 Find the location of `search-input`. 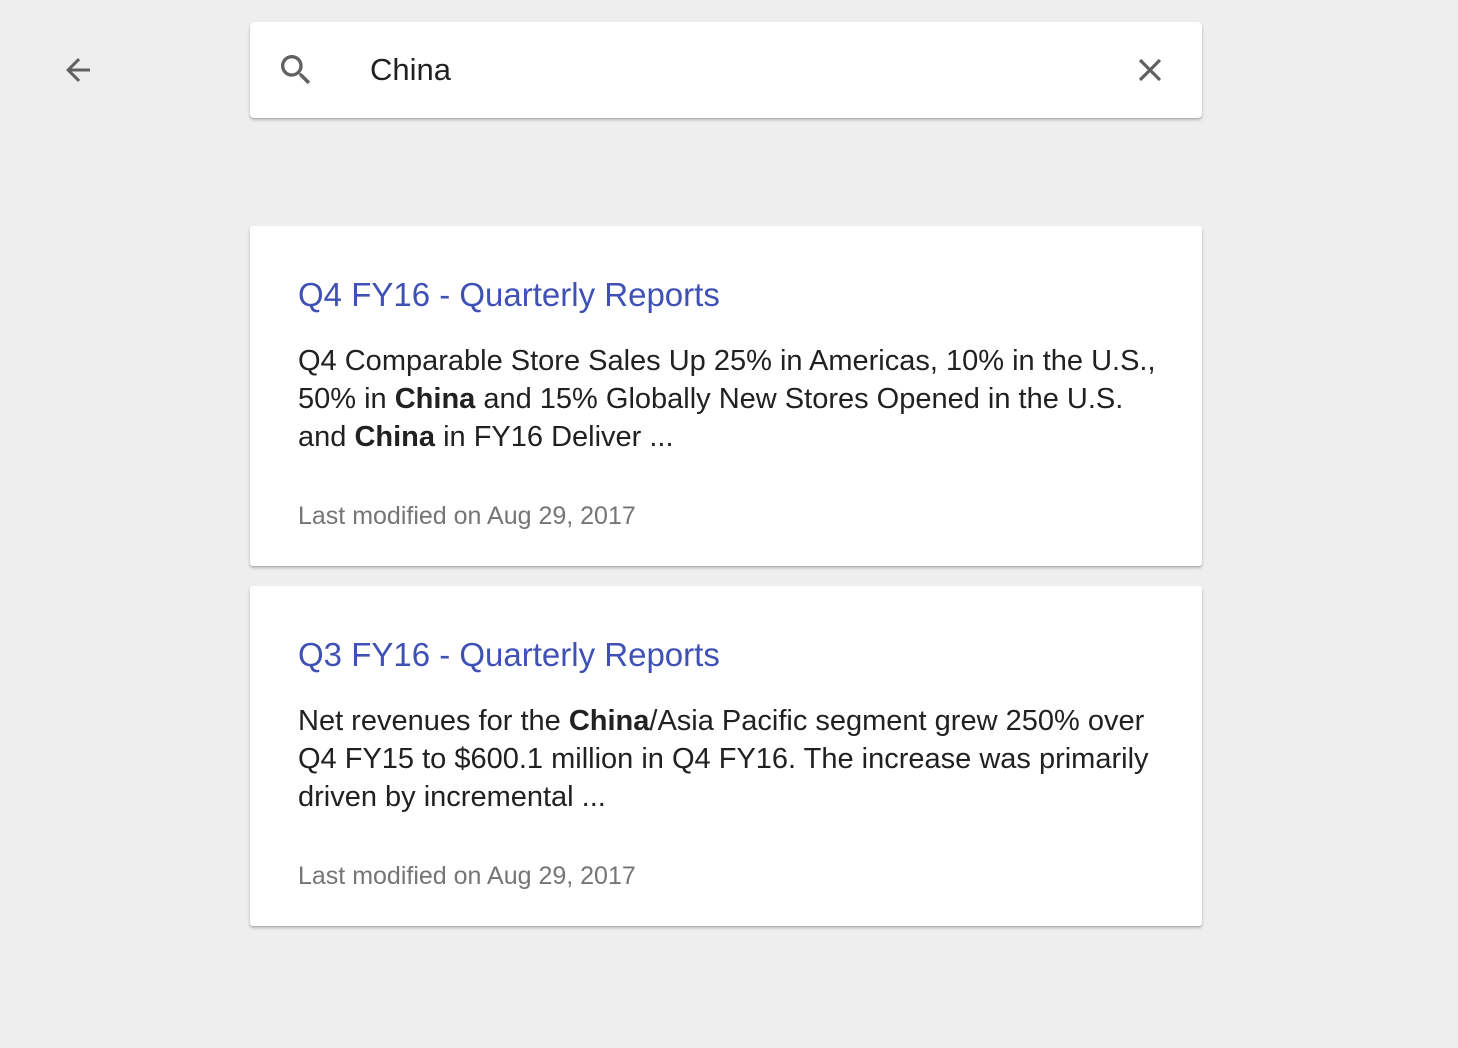

search-input is located at coordinates (740, 70).